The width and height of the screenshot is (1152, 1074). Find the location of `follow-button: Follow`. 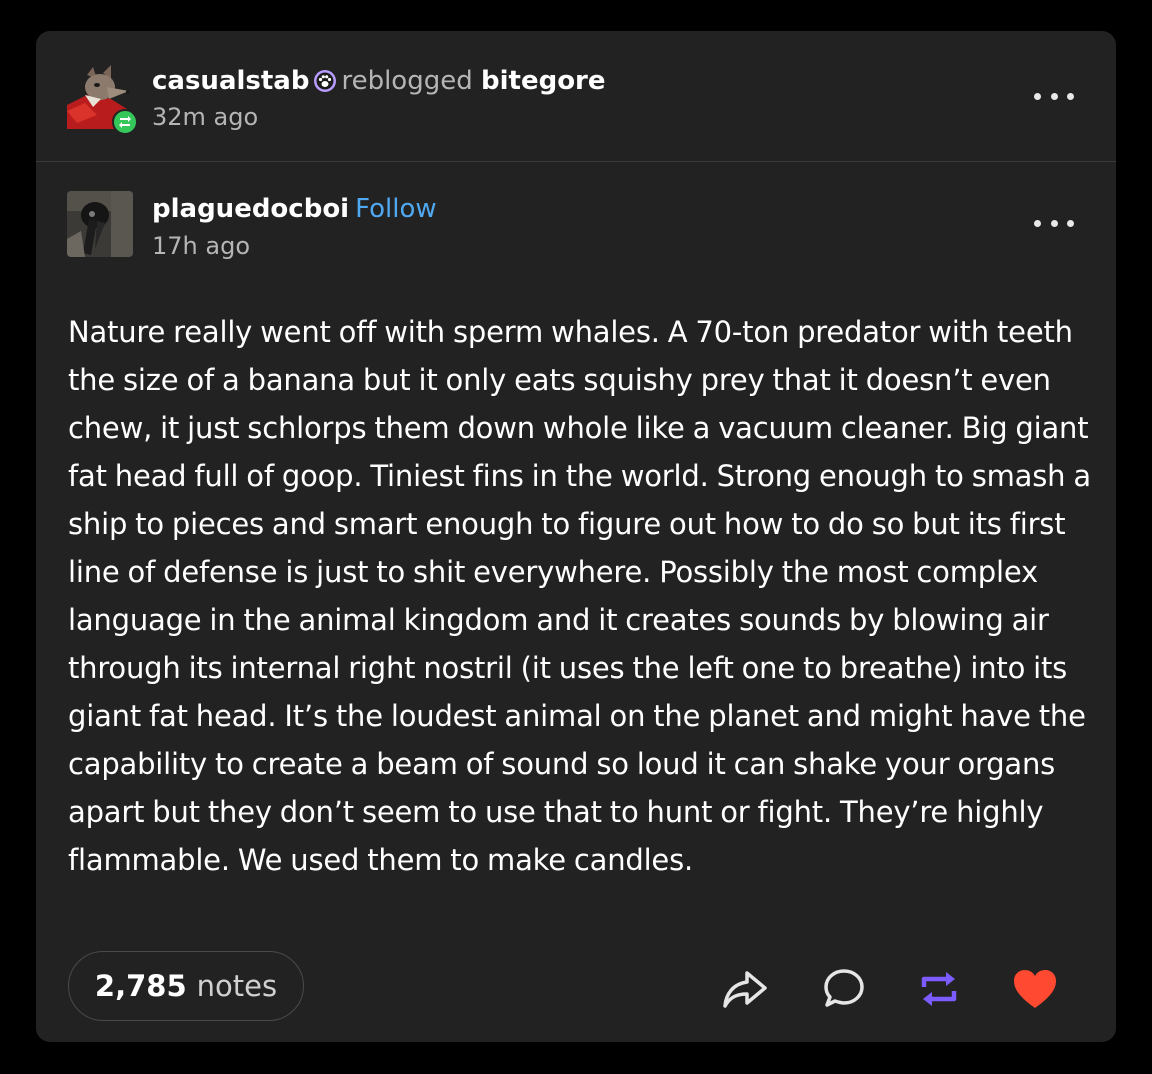

follow-button: Follow is located at coordinates (396, 209).